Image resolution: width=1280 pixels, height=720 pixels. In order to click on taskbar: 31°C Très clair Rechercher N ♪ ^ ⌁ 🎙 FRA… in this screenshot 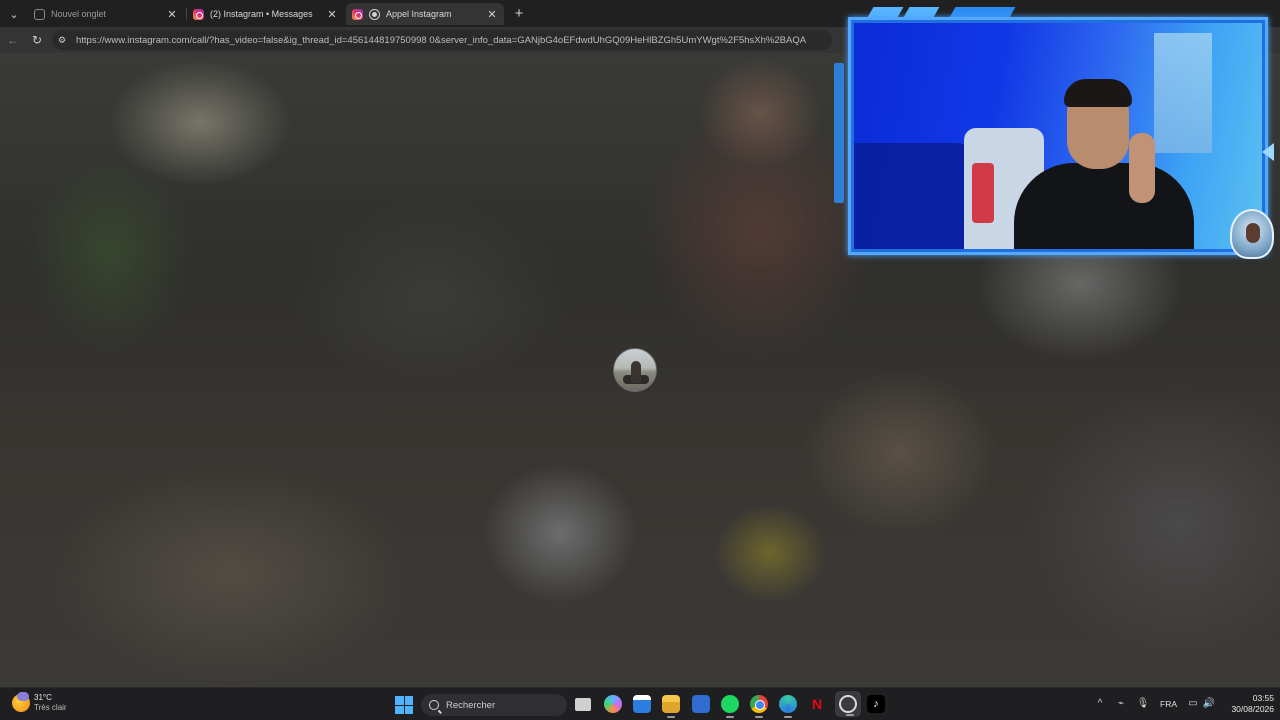, I will do `click(640, 703)`.